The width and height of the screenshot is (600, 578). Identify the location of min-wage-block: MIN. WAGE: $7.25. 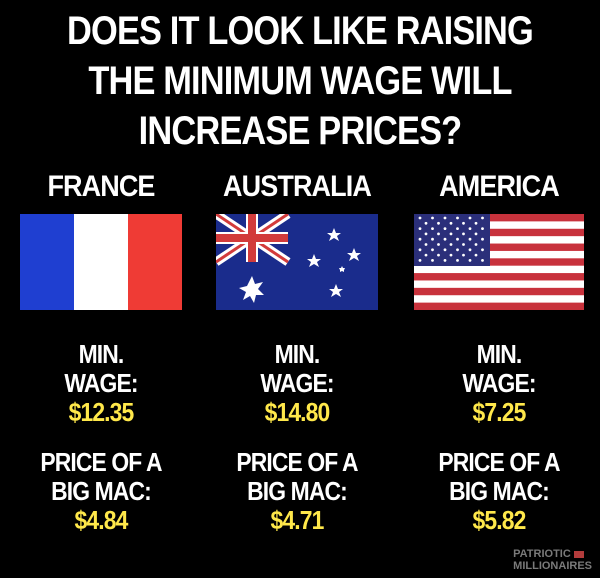
(499, 383).